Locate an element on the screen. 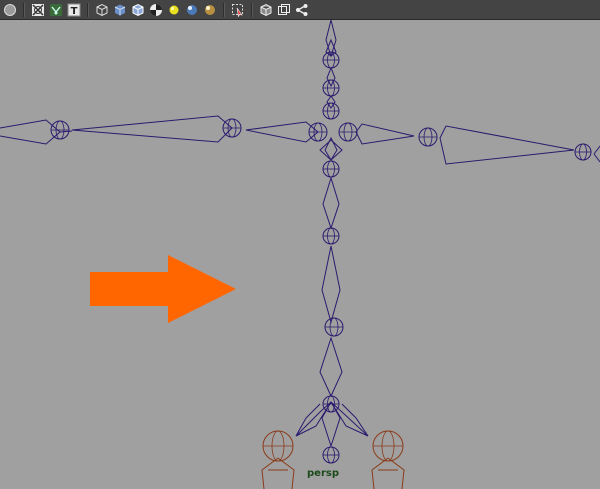 The height and width of the screenshot is (489, 600). texture-icon: T is located at coordinates (74, 10).